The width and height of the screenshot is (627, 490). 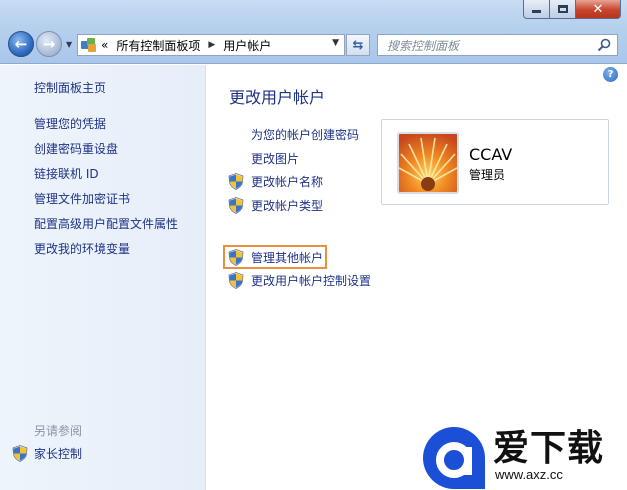 What do you see at coordinates (423, 45) in the screenshot?
I see `search-placeholder: 搜索控制面板` at bounding box center [423, 45].